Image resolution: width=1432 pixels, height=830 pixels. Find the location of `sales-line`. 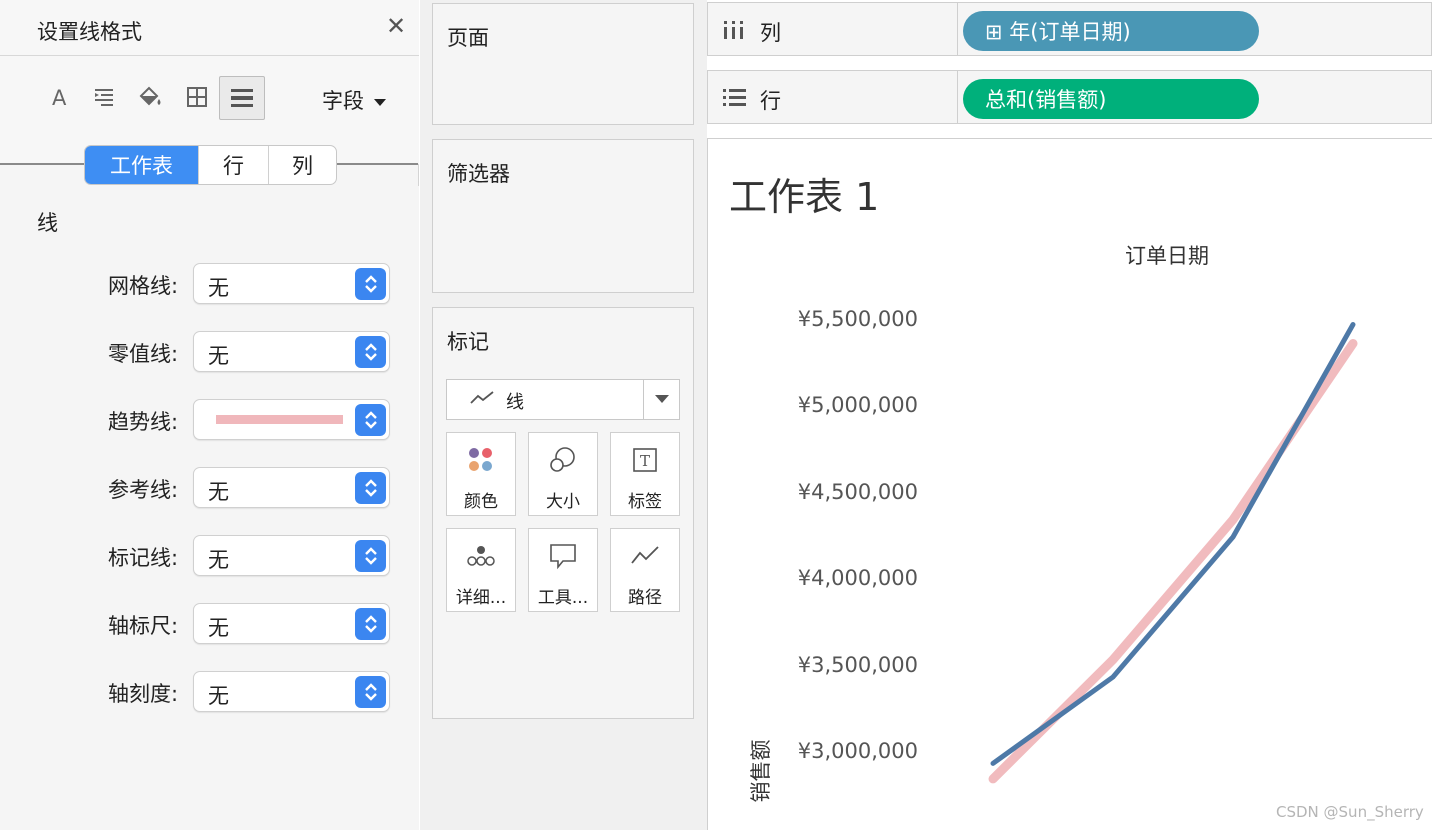

sales-line is located at coordinates (1173, 544).